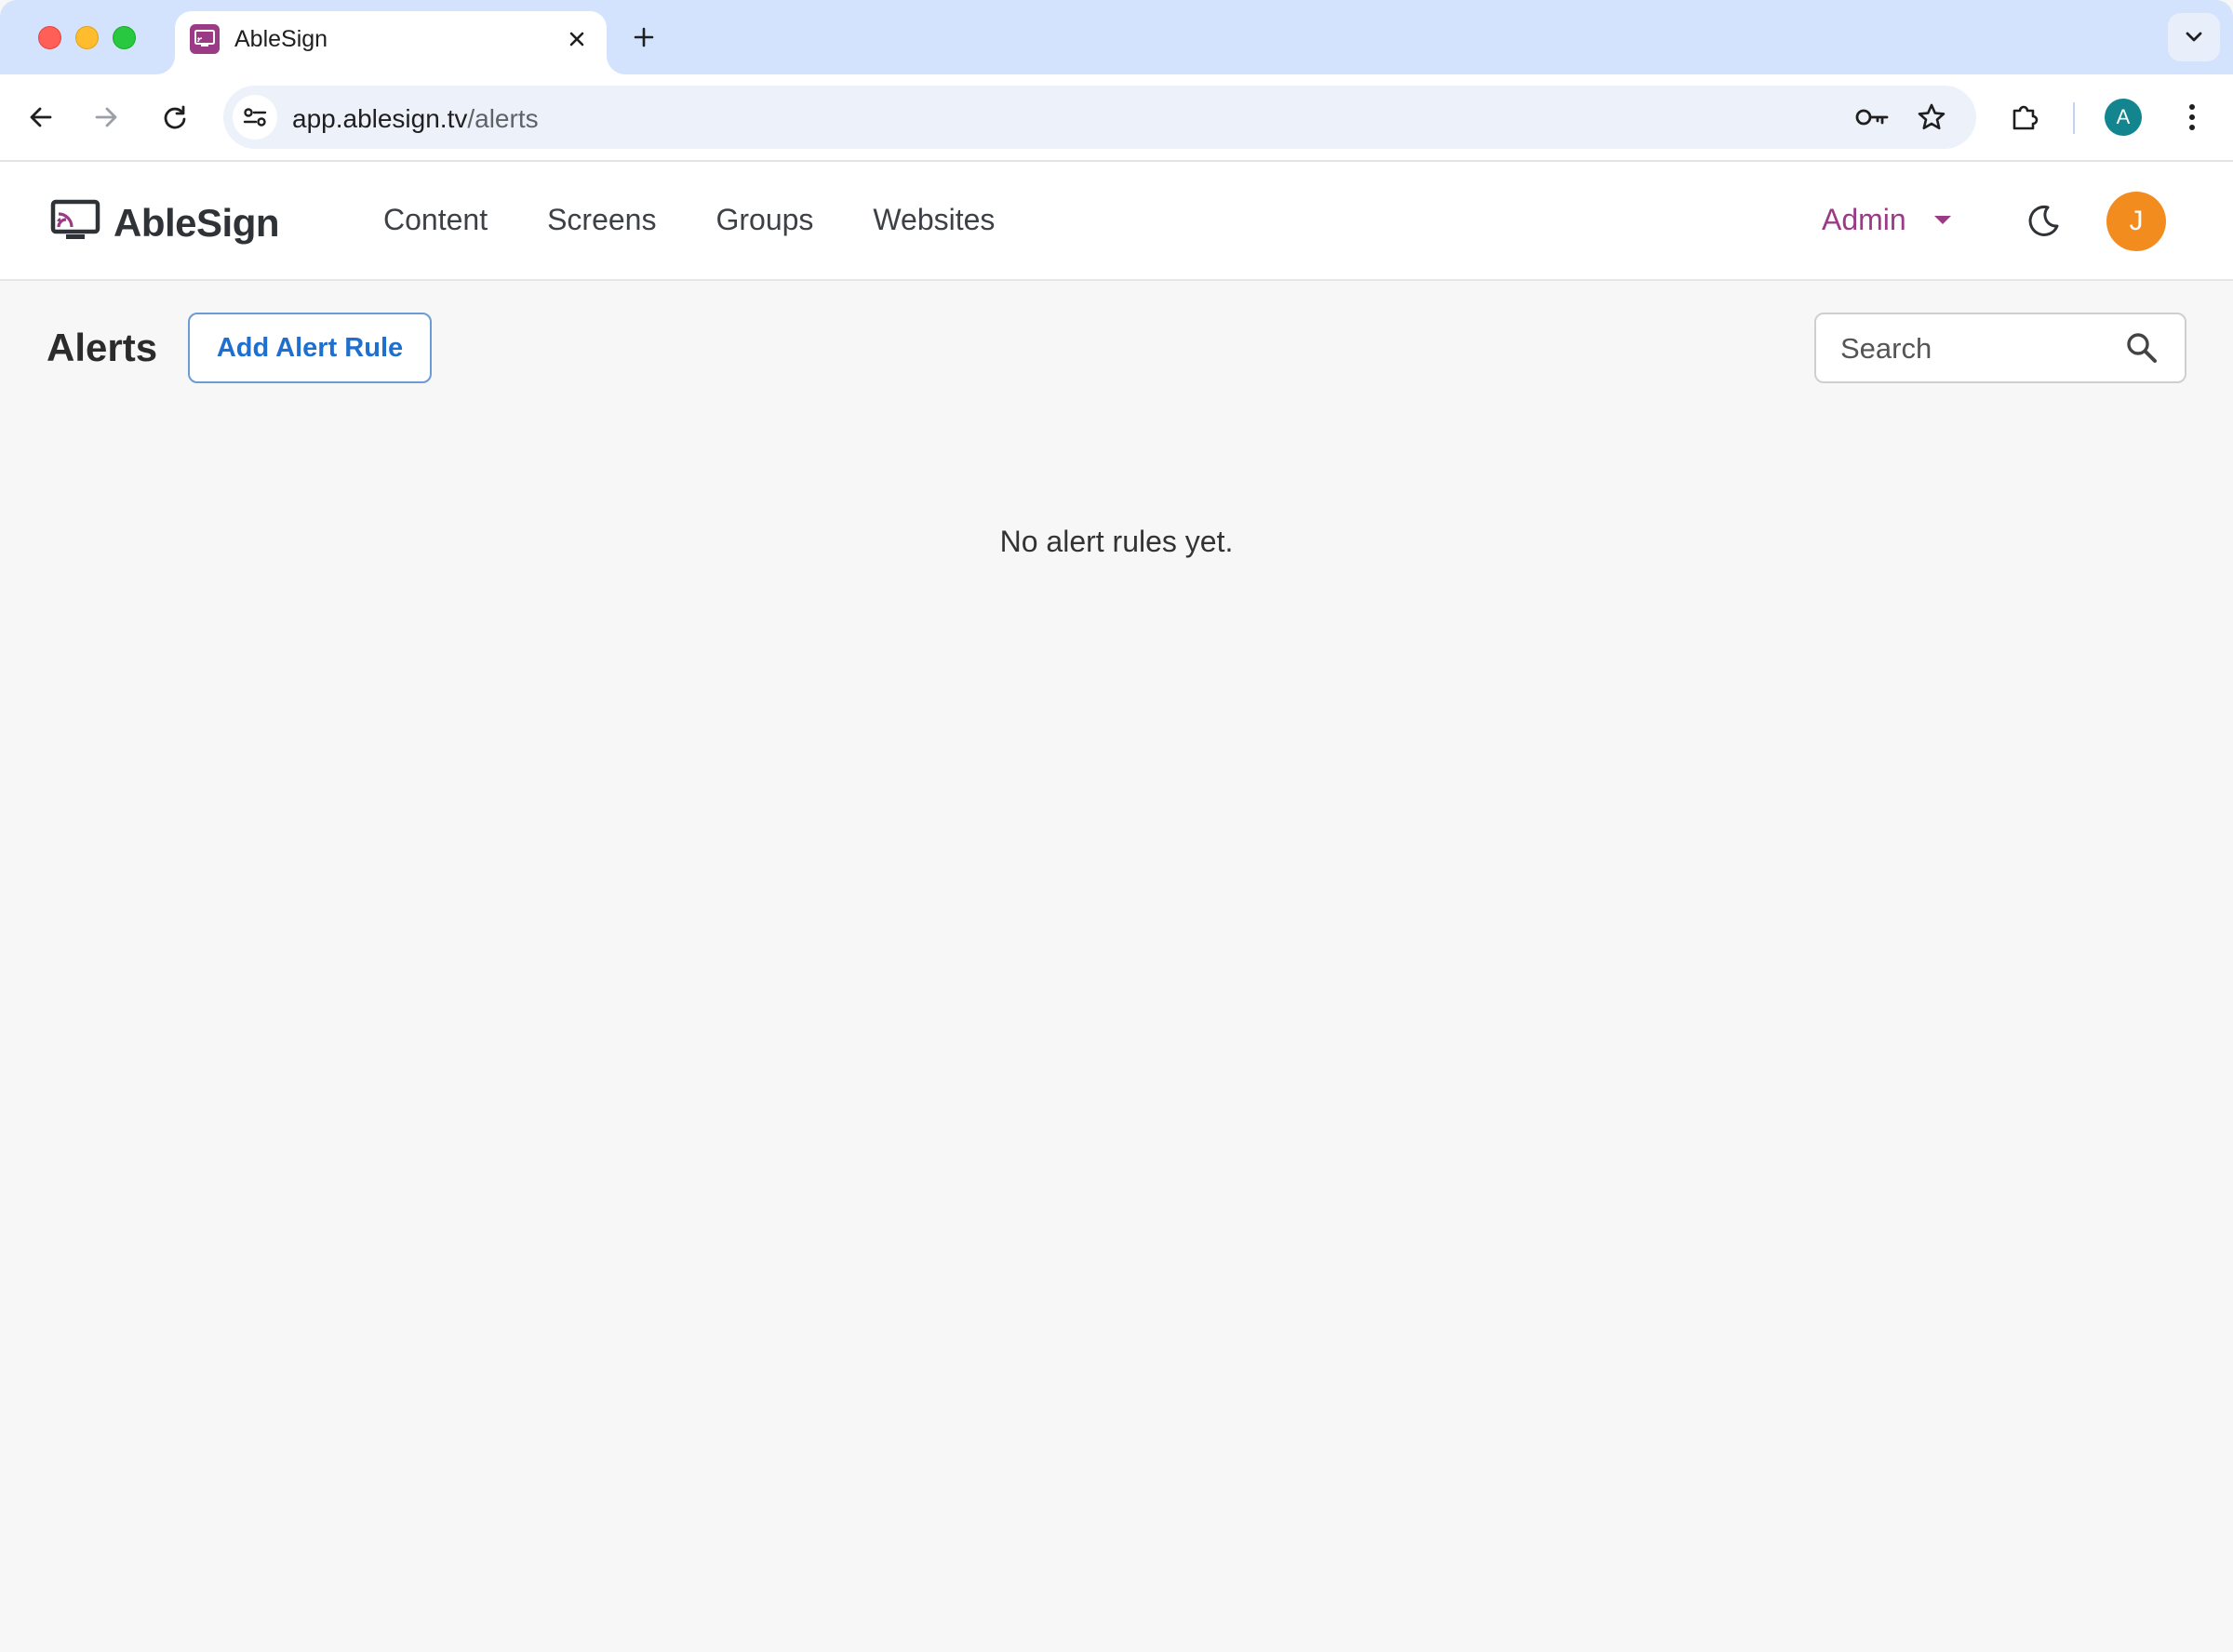 This screenshot has width=2233, height=1652. I want to click on empty-state-message: No alert rules yet., so click(1116, 541).